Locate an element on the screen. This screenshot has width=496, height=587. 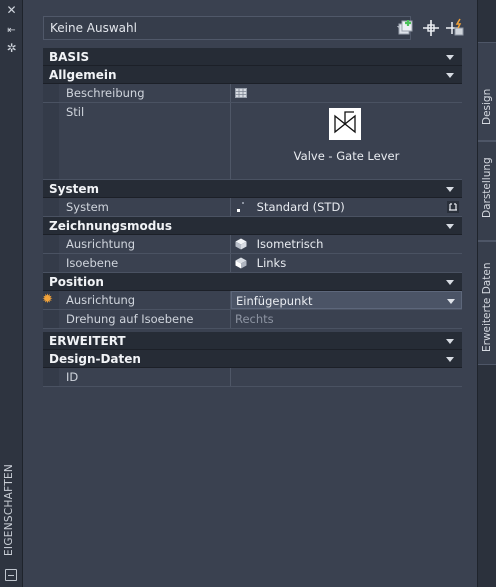
settings-icon: ✲ is located at coordinates (11, 48).